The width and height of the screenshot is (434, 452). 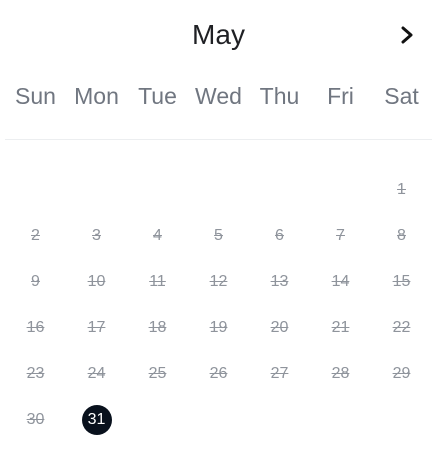 What do you see at coordinates (35, 235) in the screenshot?
I see `day-cell-disabled: 2` at bounding box center [35, 235].